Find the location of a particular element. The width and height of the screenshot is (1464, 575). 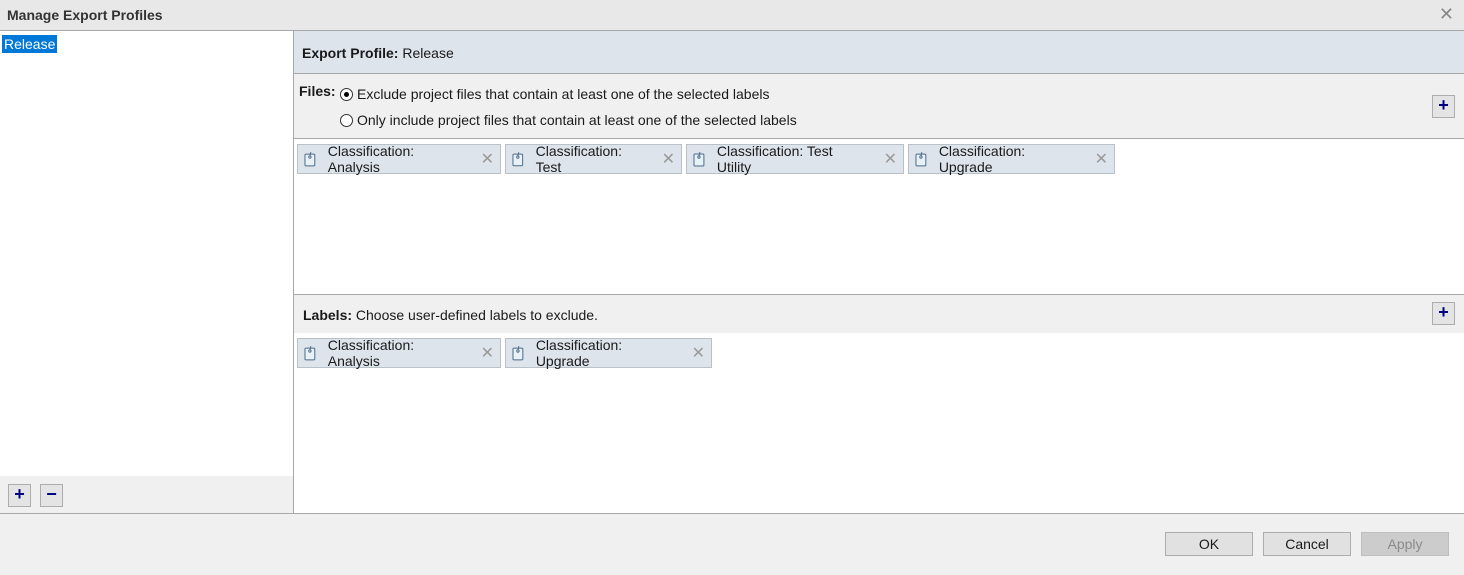

title-bar: Manage Export Profiles ✕ is located at coordinates (732, 15).